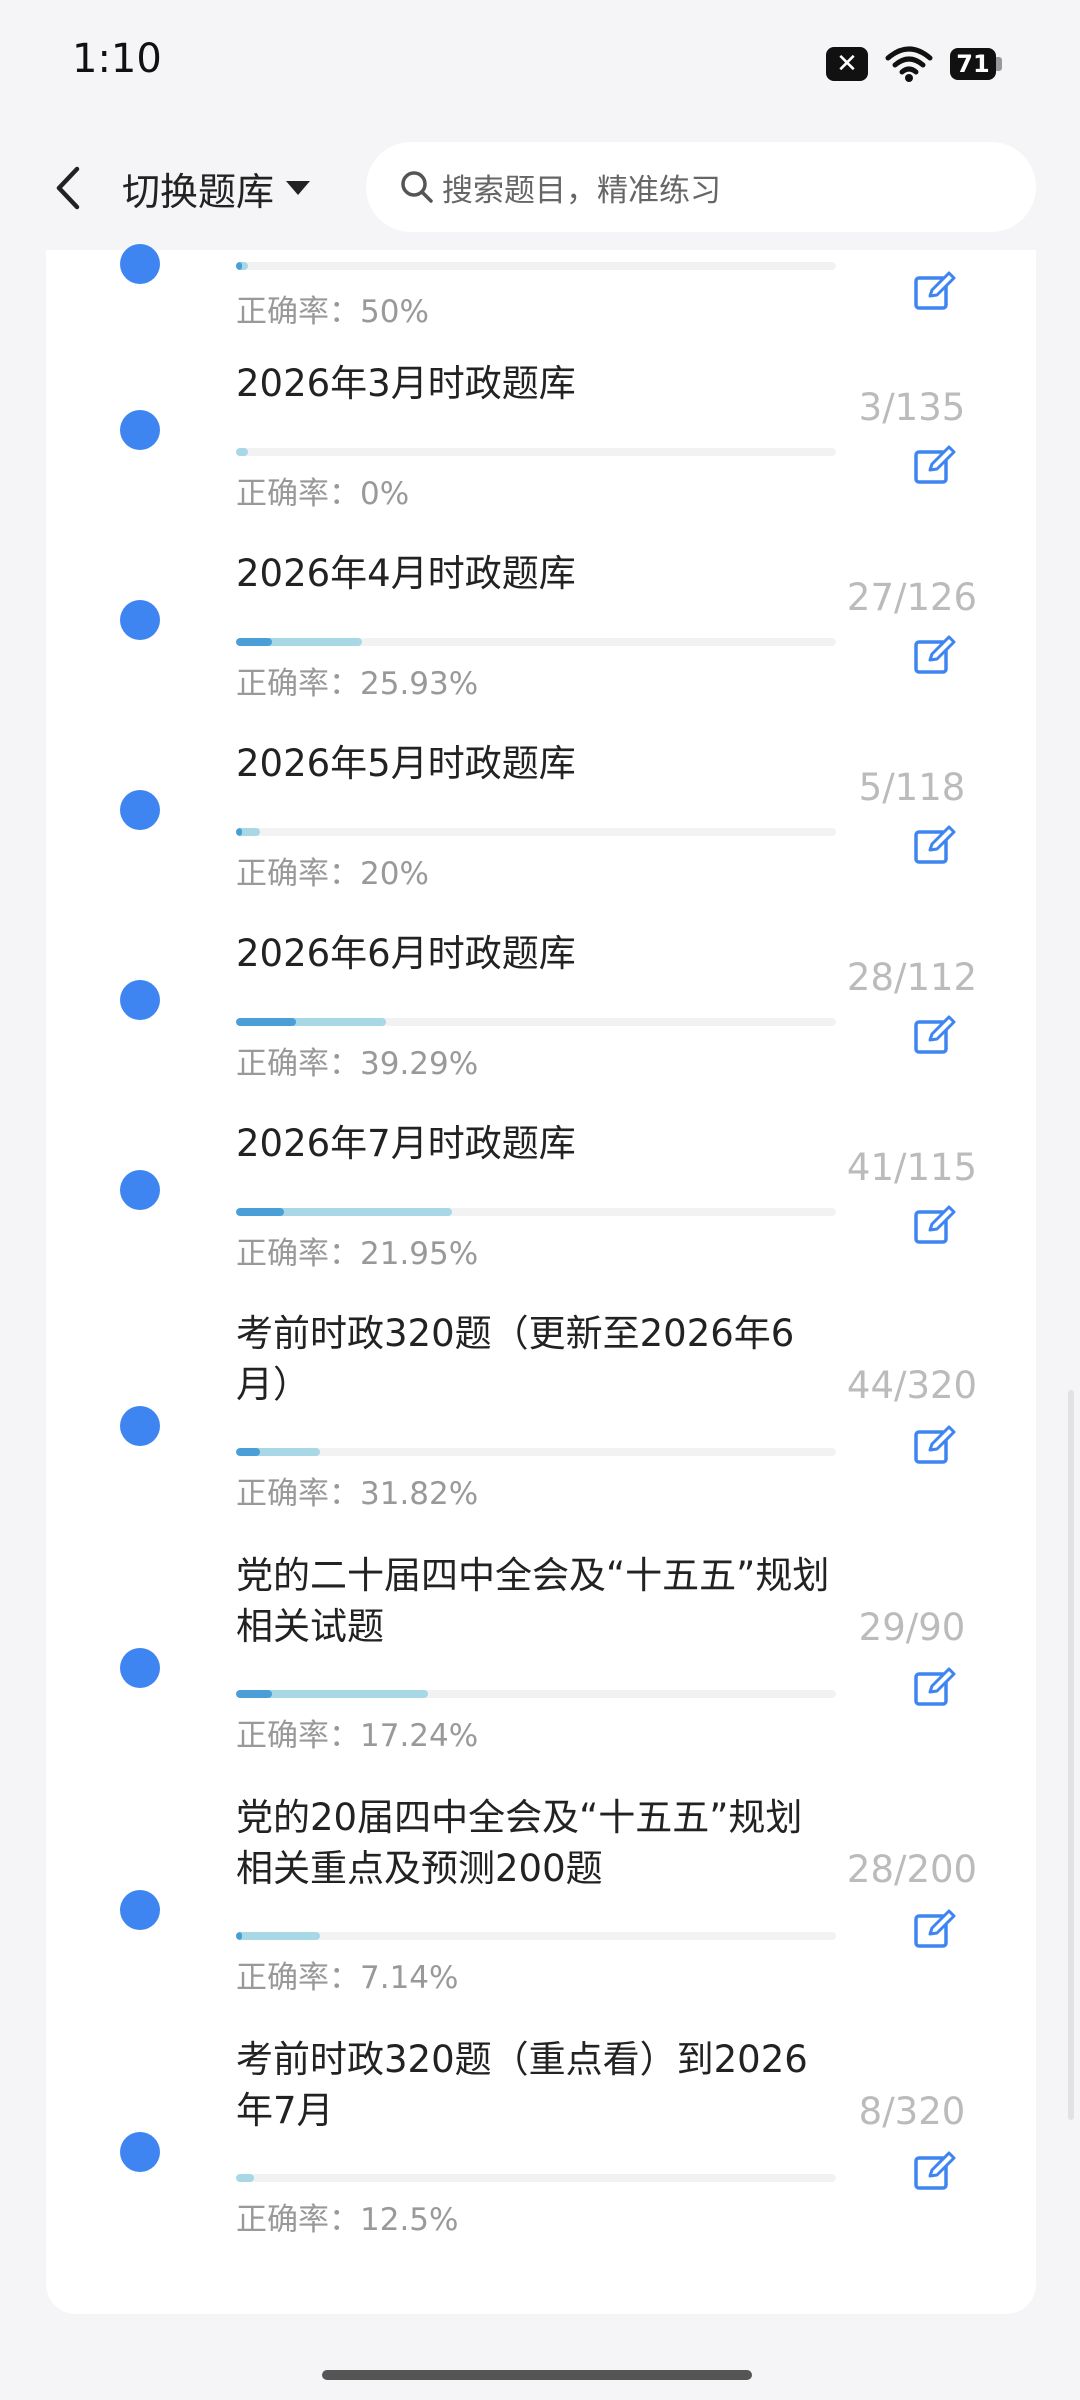  What do you see at coordinates (541, 2143) in the screenshot?
I see `list-item: 考前时政320题（重点看）到2026年7月 正确率：12.5% 8/320` at bounding box center [541, 2143].